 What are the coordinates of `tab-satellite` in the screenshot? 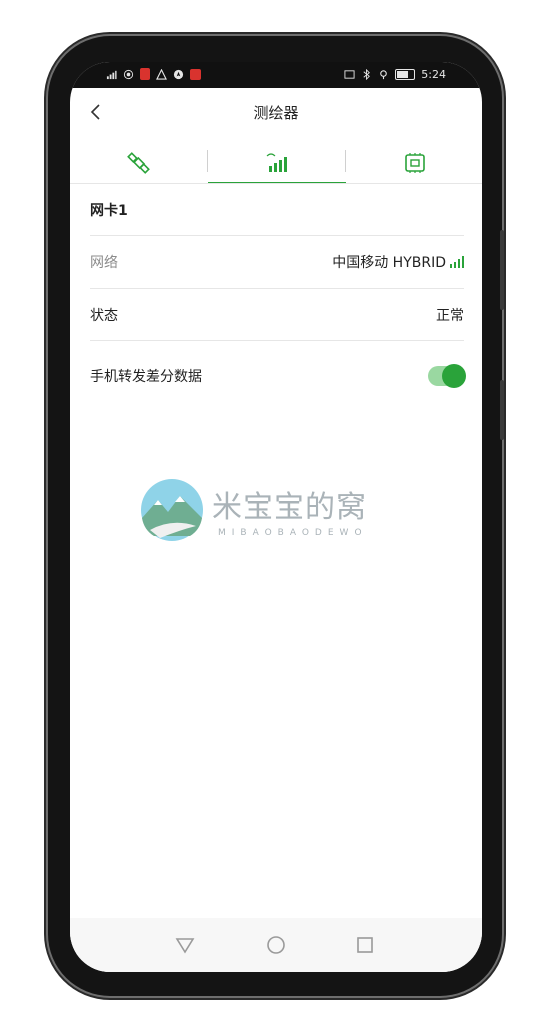 It's located at (138, 163).